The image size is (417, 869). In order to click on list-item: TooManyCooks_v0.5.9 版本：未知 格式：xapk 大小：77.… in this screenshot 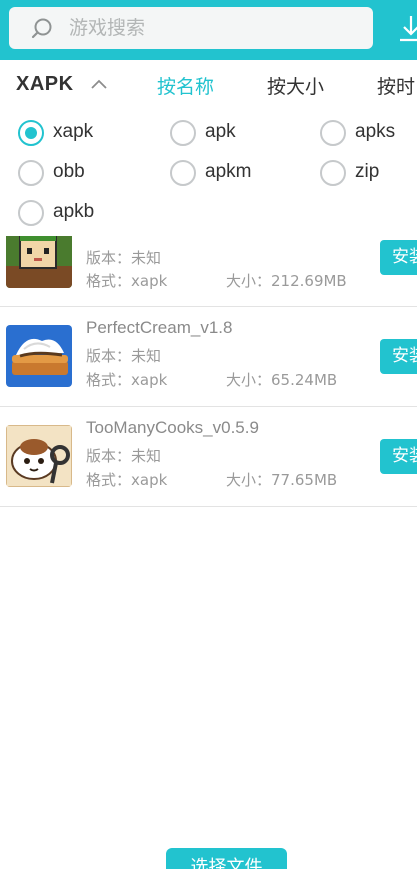, I will do `click(208, 457)`.